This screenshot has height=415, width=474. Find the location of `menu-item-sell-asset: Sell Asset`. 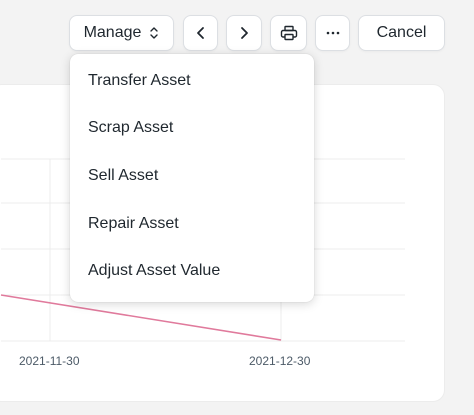

menu-item-sell-asset: Sell Asset is located at coordinates (192, 176).